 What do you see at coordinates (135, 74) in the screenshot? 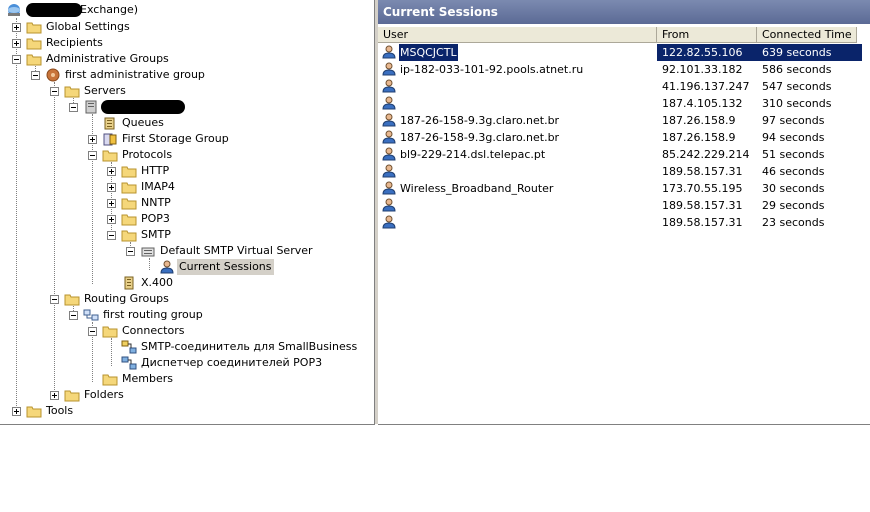
I see `tree-label: first administrative group` at bounding box center [135, 74].